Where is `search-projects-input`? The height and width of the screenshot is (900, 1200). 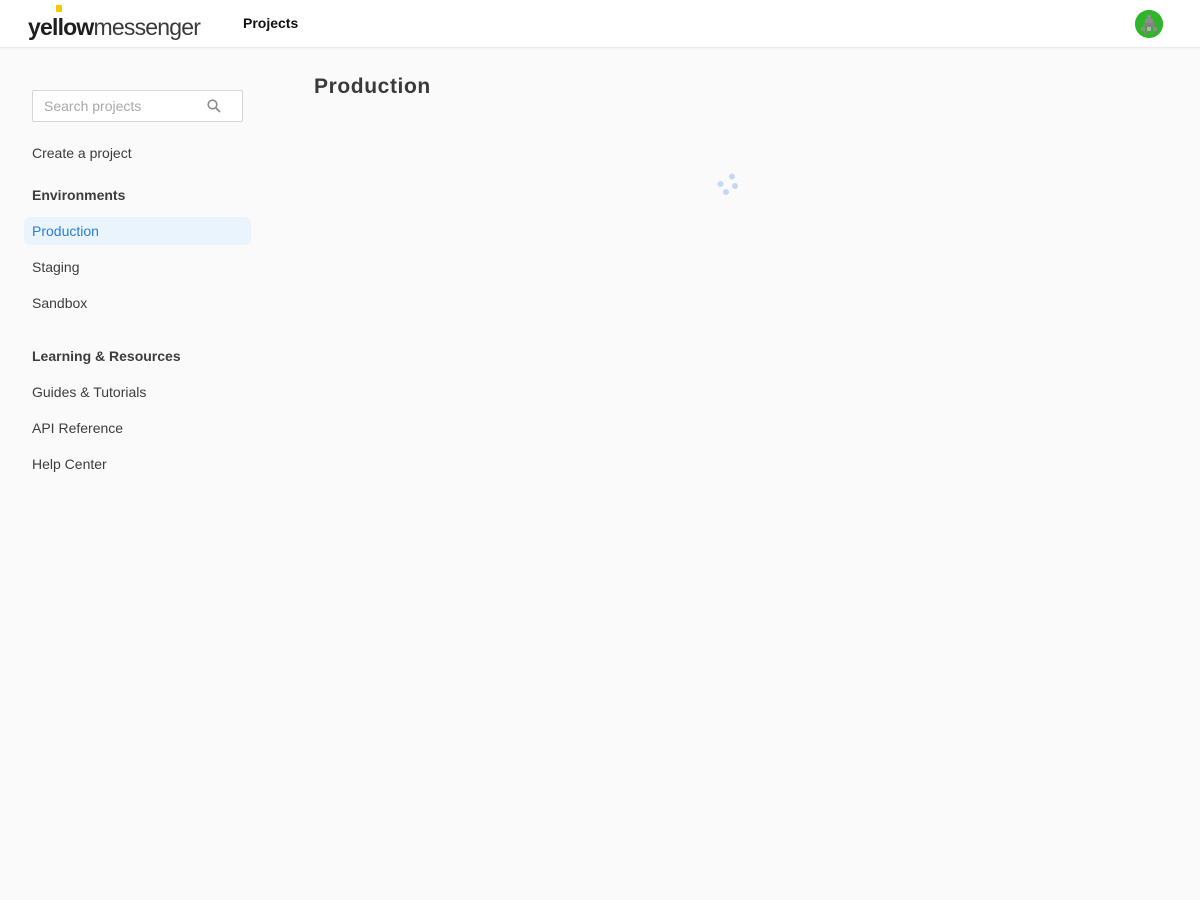 search-projects-input is located at coordinates (118, 106).